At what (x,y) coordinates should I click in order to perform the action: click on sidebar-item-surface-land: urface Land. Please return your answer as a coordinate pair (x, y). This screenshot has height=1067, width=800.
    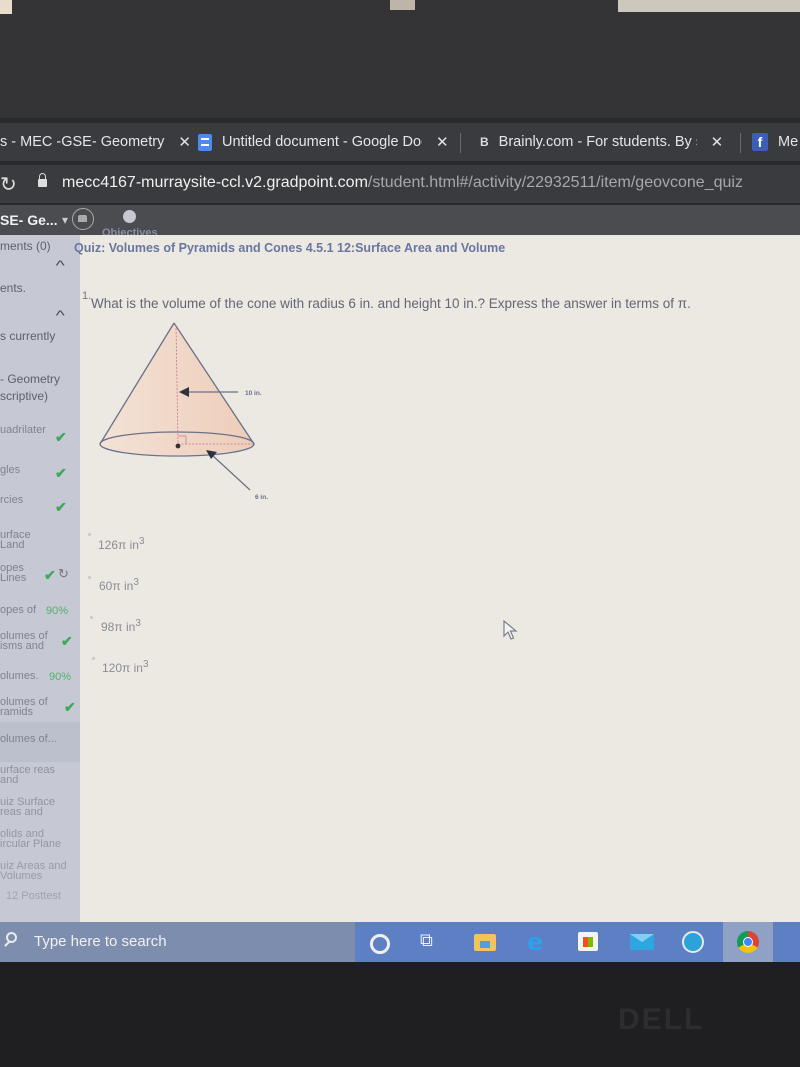
    Looking at the image, I should click on (20, 540).